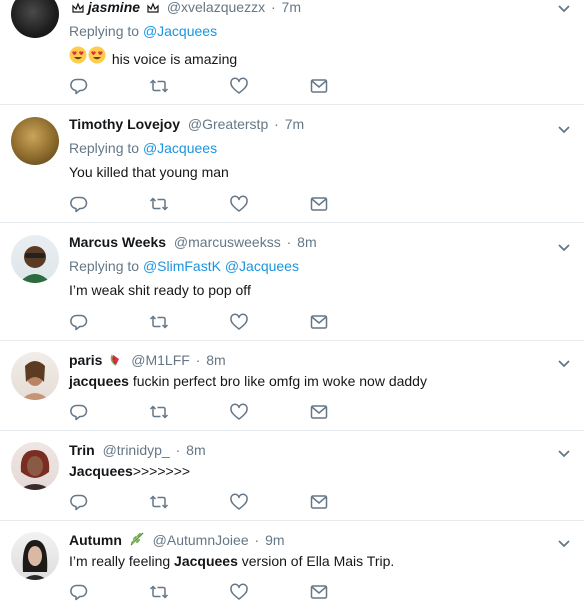 Image resolution: width=584 pixels, height=611 pixels. What do you see at coordinates (292, 476) in the screenshot?
I see `tweet: Trin @trinidyp_ · 8m Jacquees>>>>>>>` at bounding box center [292, 476].